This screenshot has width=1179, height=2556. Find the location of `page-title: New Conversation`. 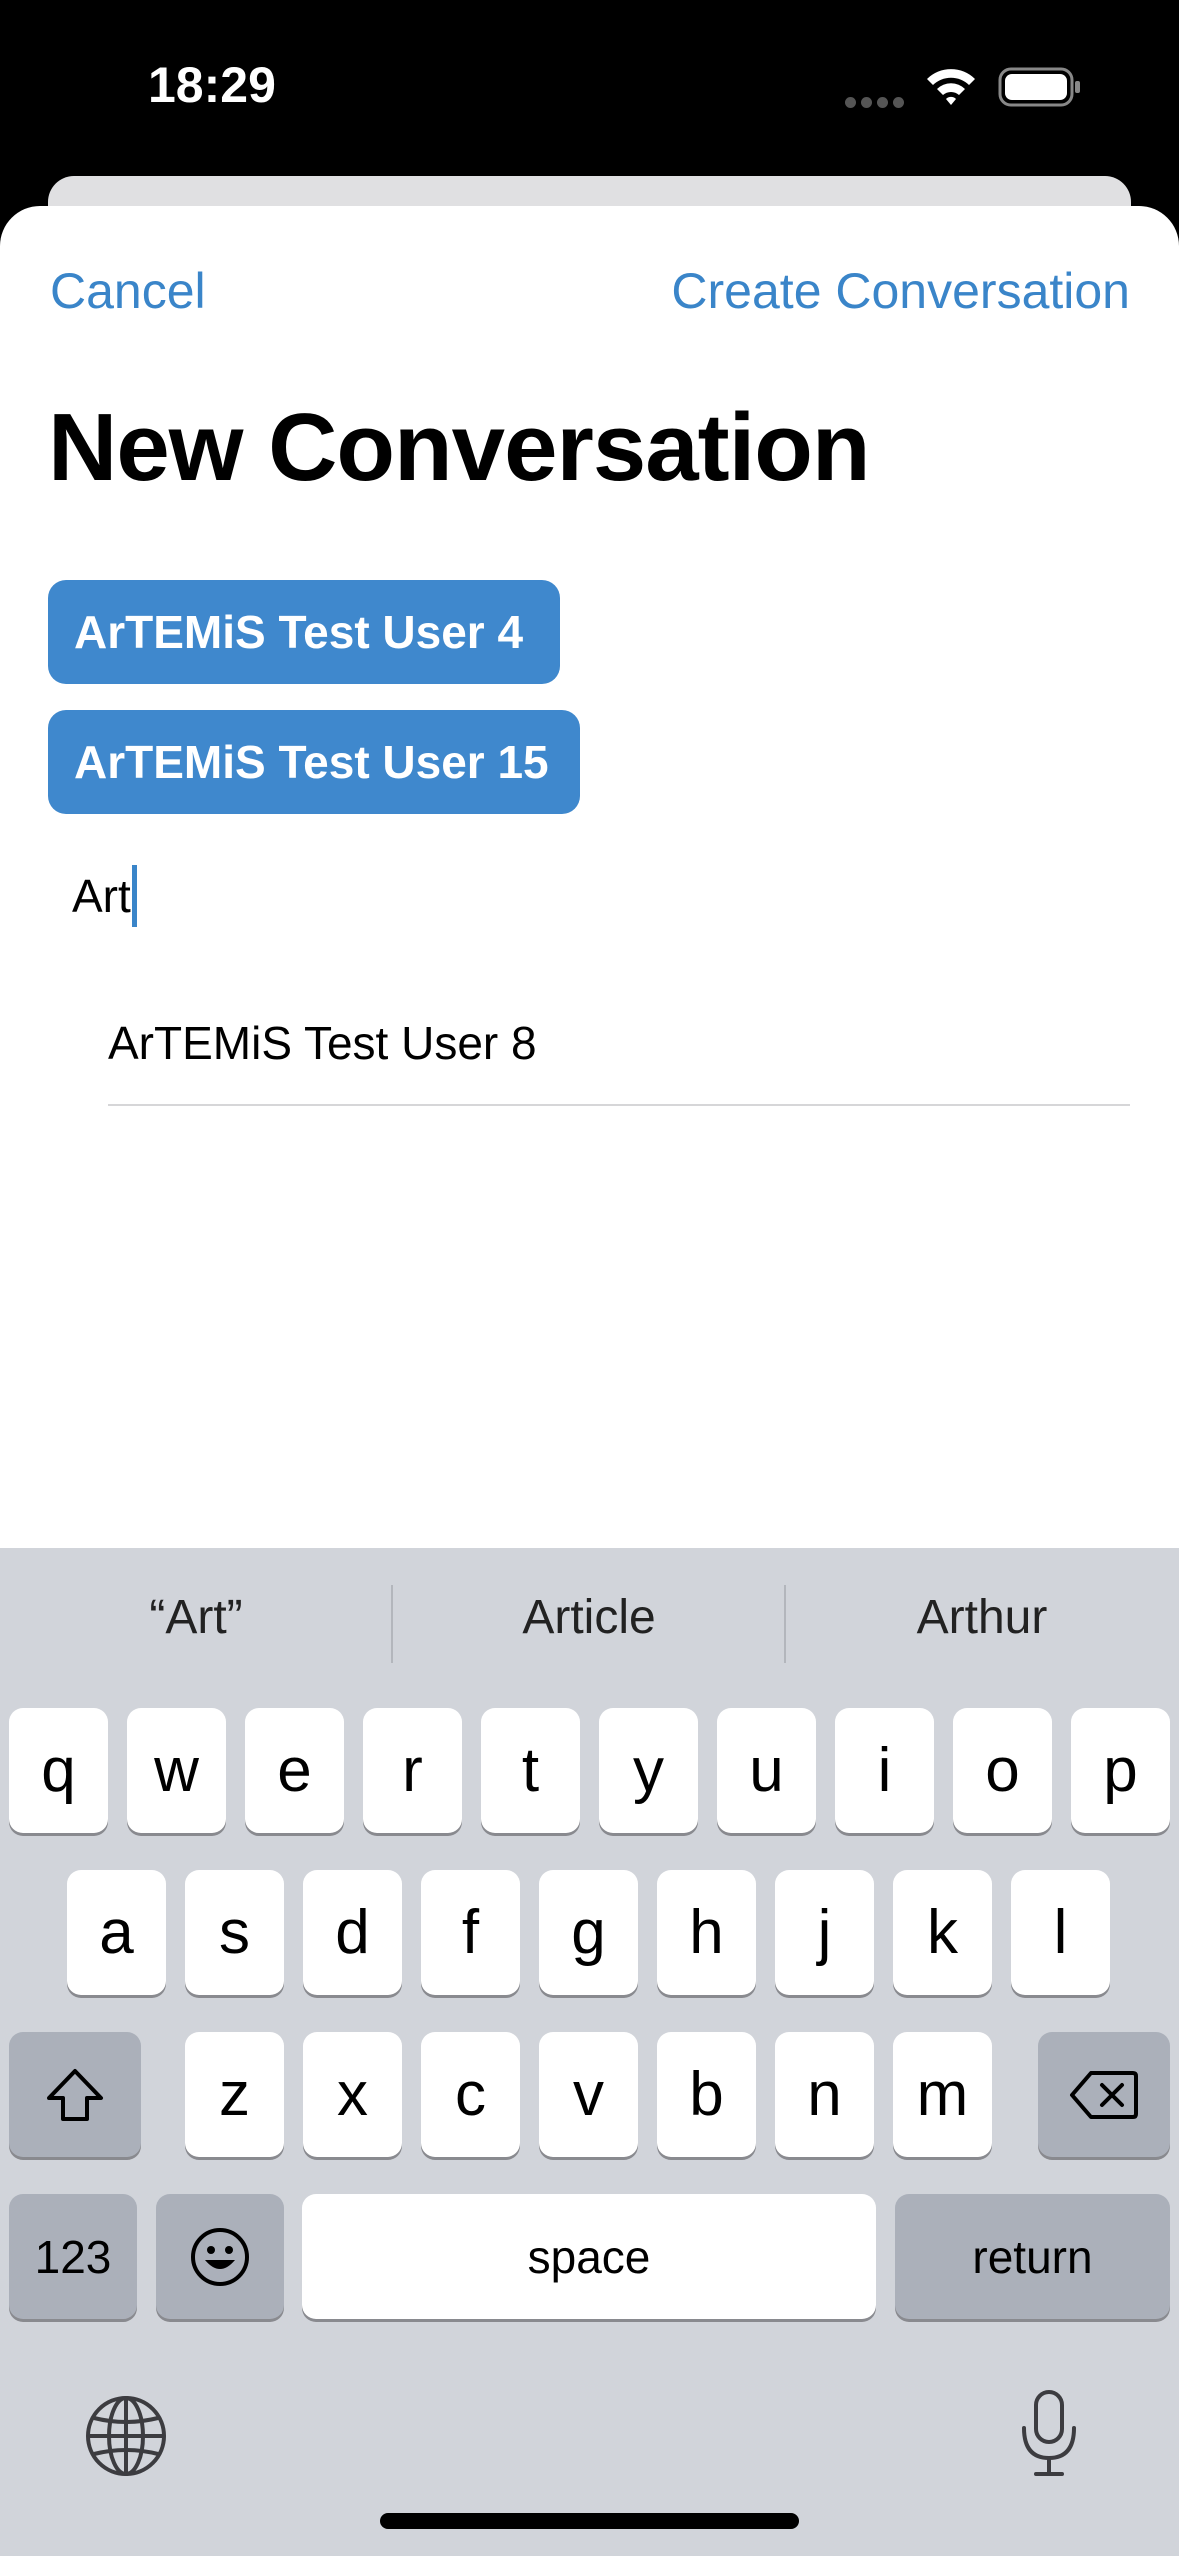

page-title: New Conversation is located at coordinates (459, 447).